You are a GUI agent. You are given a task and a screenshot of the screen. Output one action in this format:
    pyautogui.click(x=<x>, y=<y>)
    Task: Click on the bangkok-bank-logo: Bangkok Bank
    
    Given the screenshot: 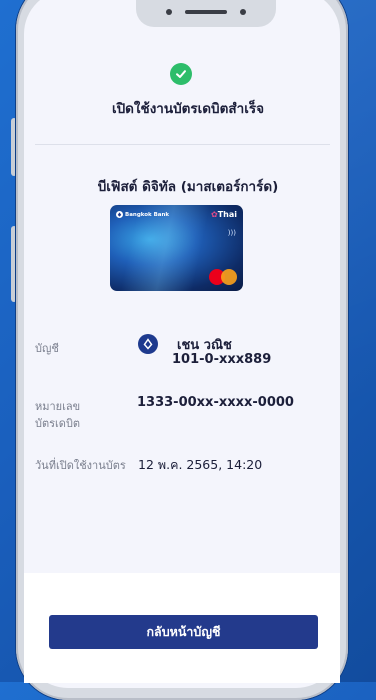 What is the action you would take?
    pyautogui.click(x=142, y=214)
    